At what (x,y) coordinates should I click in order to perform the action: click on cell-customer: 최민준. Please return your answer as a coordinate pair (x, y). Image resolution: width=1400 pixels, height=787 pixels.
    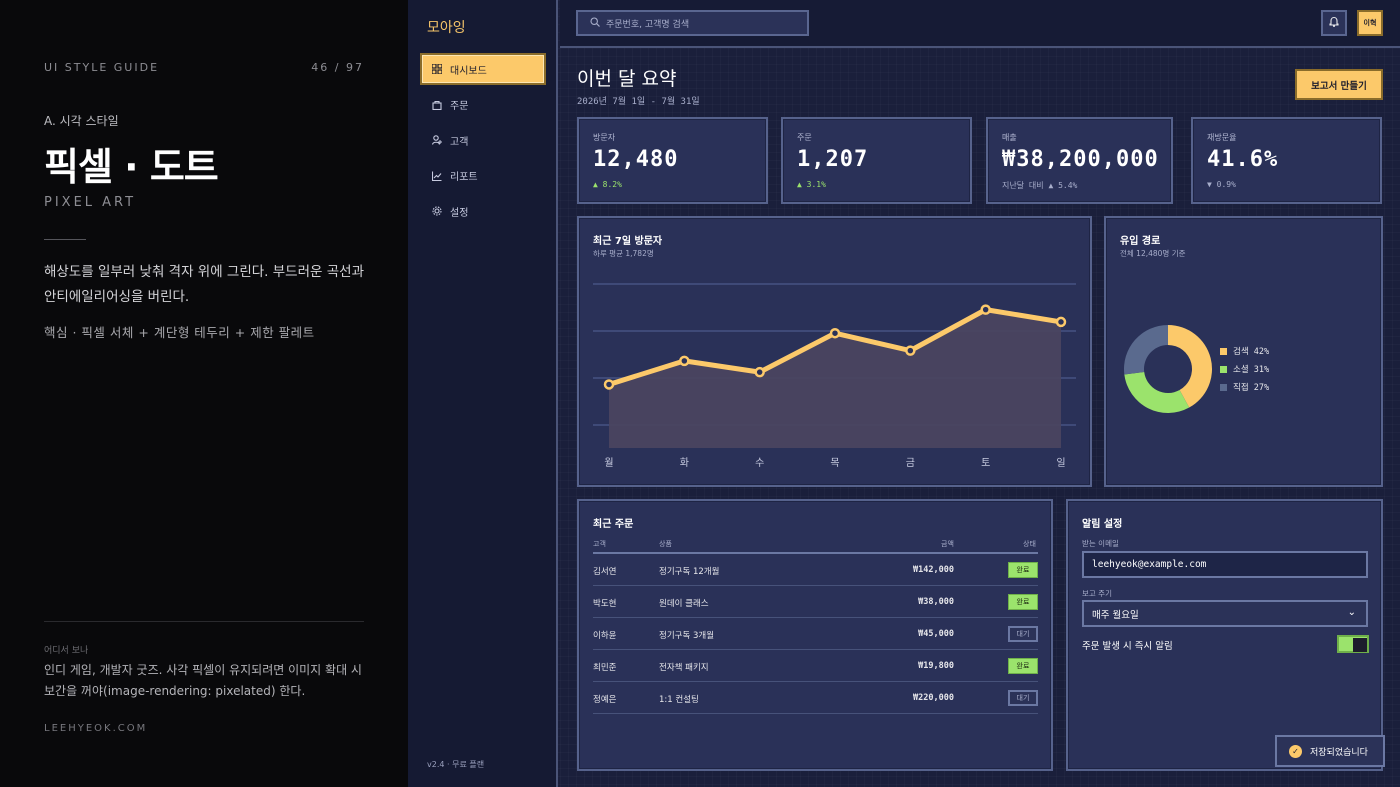
    Looking at the image, I should click on (605, 668).